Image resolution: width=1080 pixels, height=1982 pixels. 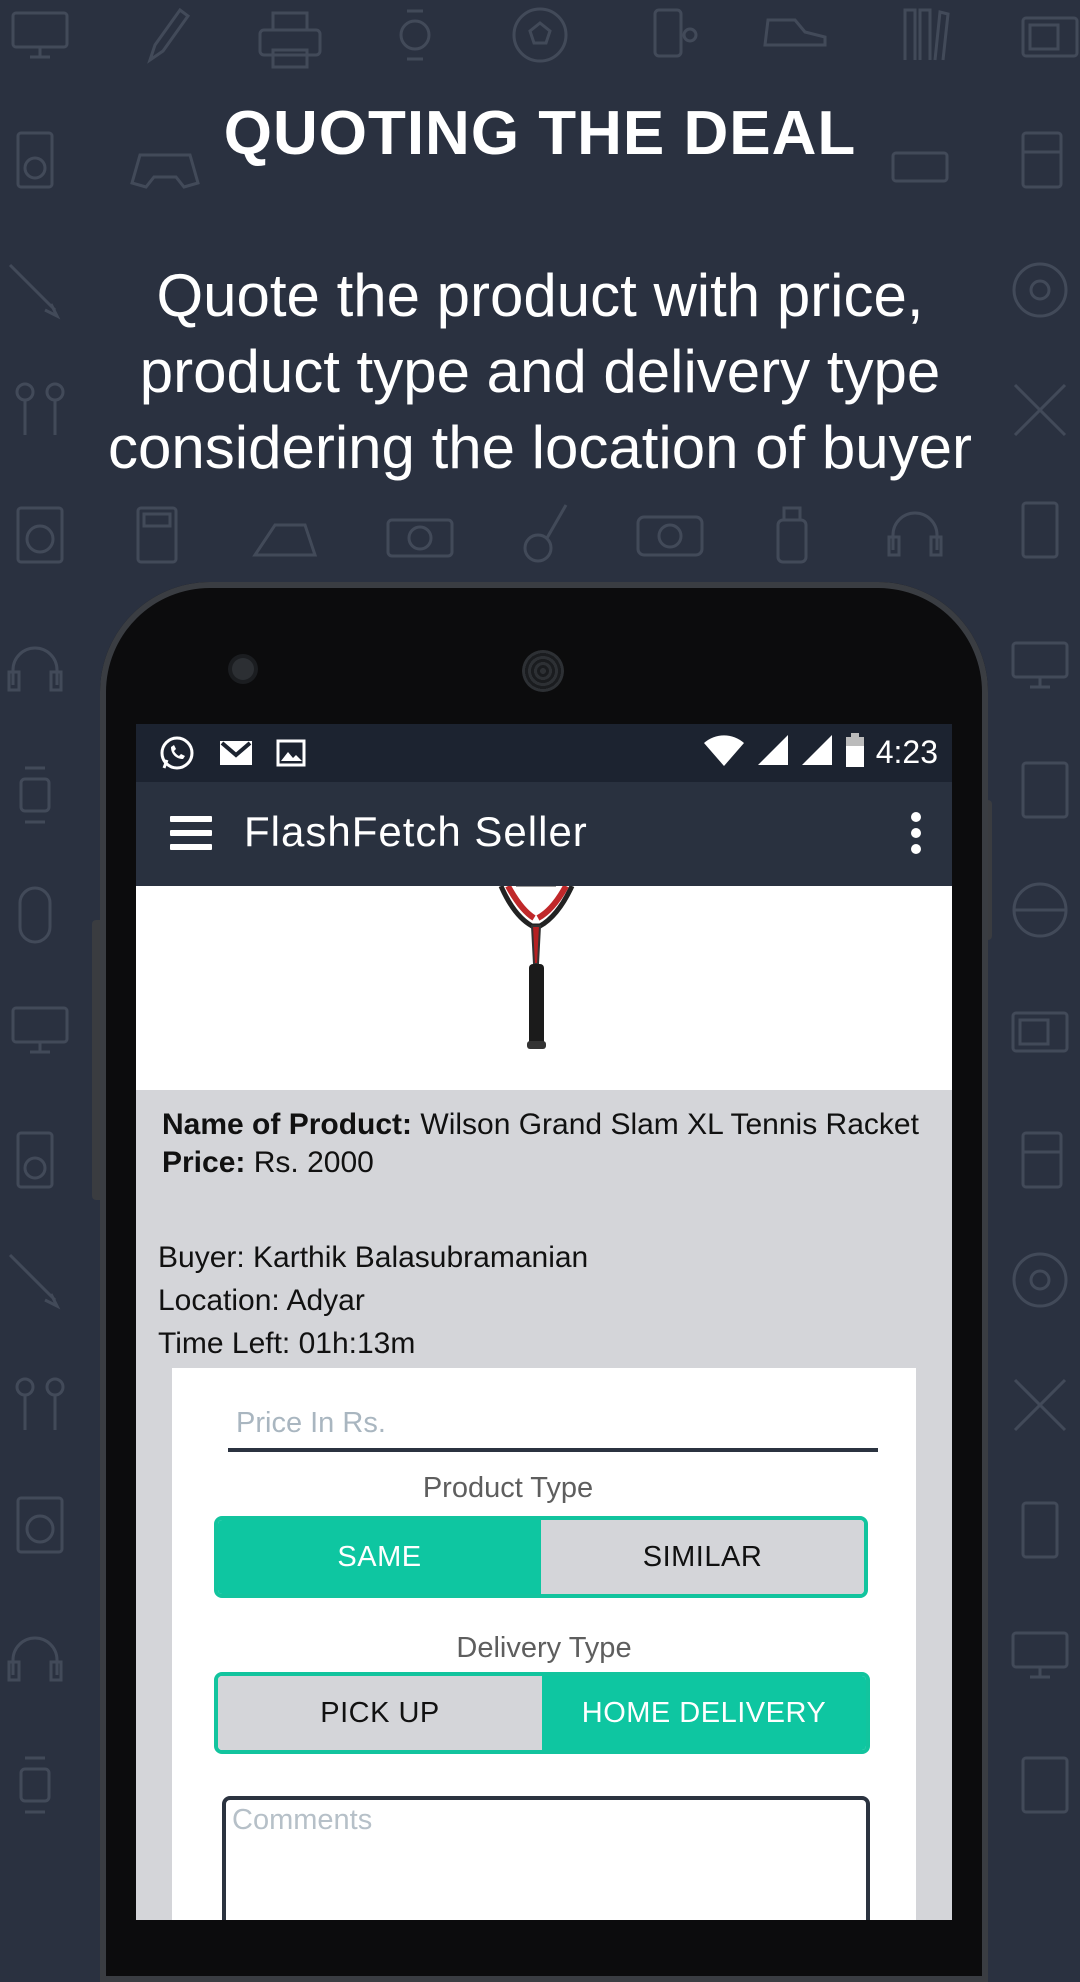 What do you see at coordinates (544, 753) in the screenshot?
I see `status-bar: 4:23` at bounding box center [544, 753].